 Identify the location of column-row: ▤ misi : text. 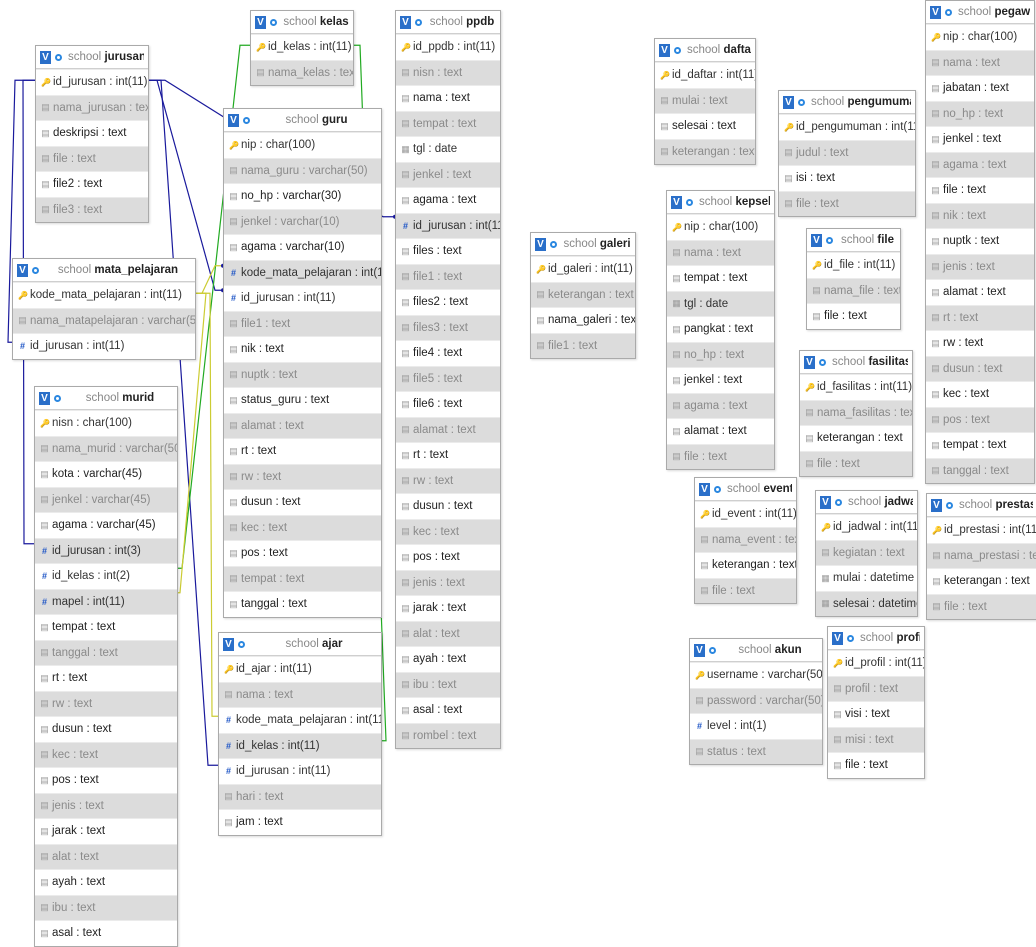
(876, 739).